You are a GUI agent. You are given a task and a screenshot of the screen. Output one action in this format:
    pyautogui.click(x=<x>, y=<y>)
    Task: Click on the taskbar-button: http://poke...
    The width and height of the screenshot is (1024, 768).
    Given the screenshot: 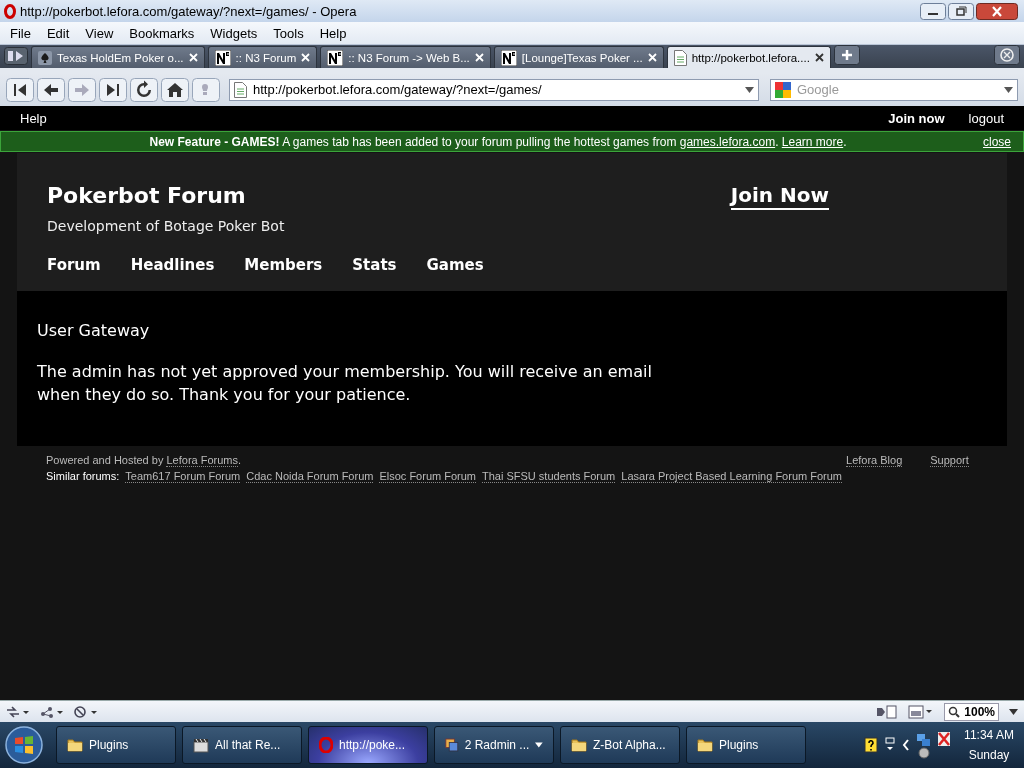 What is the action you would take?
    pyautogui.click(x=368, y=745)
    